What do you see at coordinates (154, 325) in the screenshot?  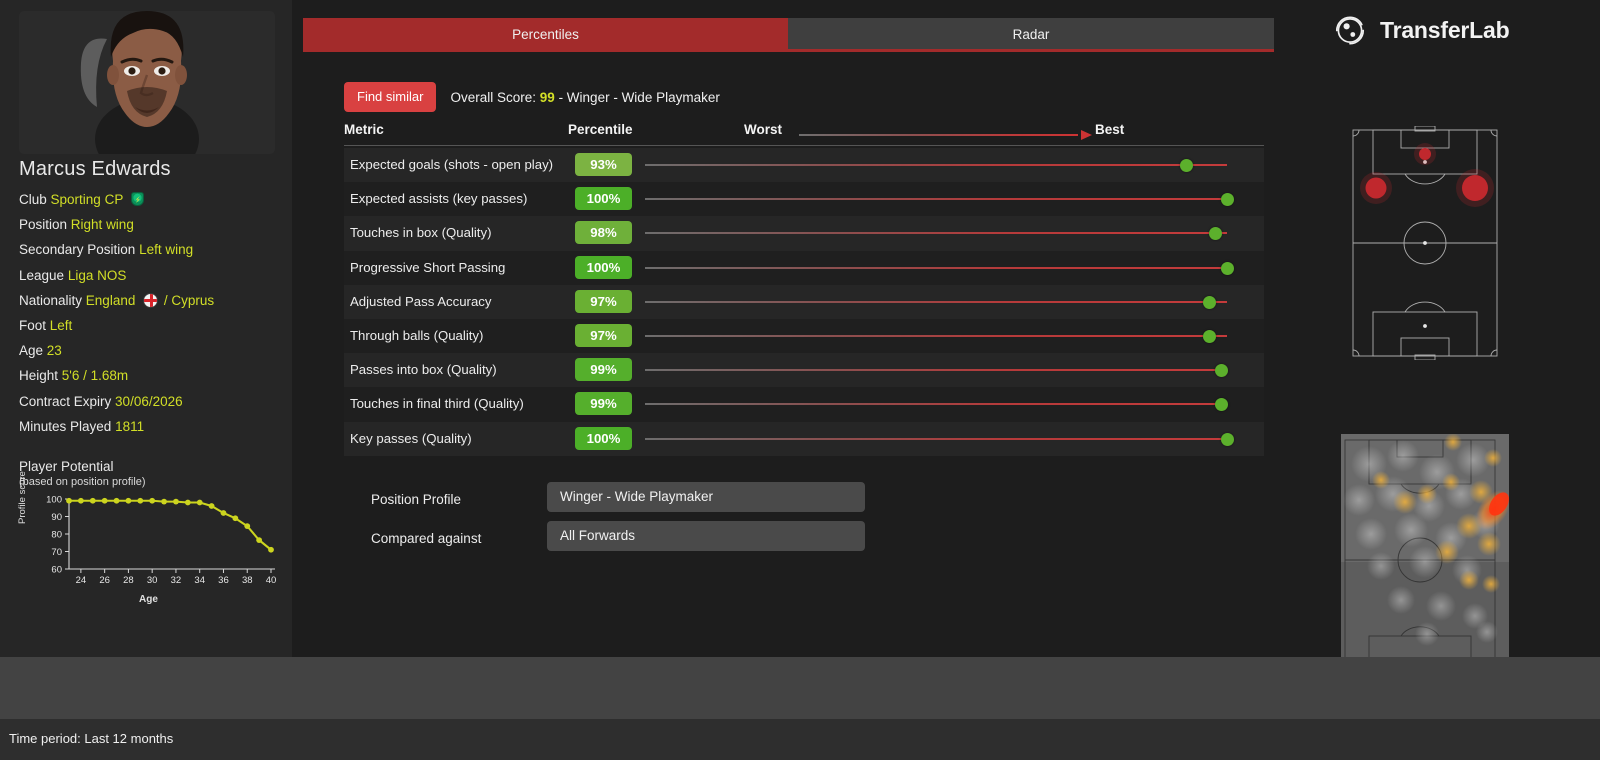 I see `attr-foot: Foot Left` at bounding box center [154, 325].